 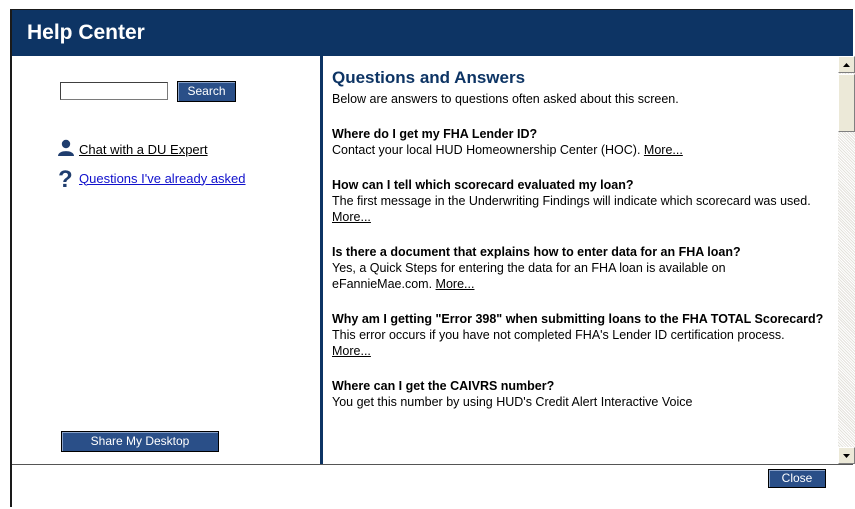 I want to click on scroll-thumb, so click(x=846, y=103).